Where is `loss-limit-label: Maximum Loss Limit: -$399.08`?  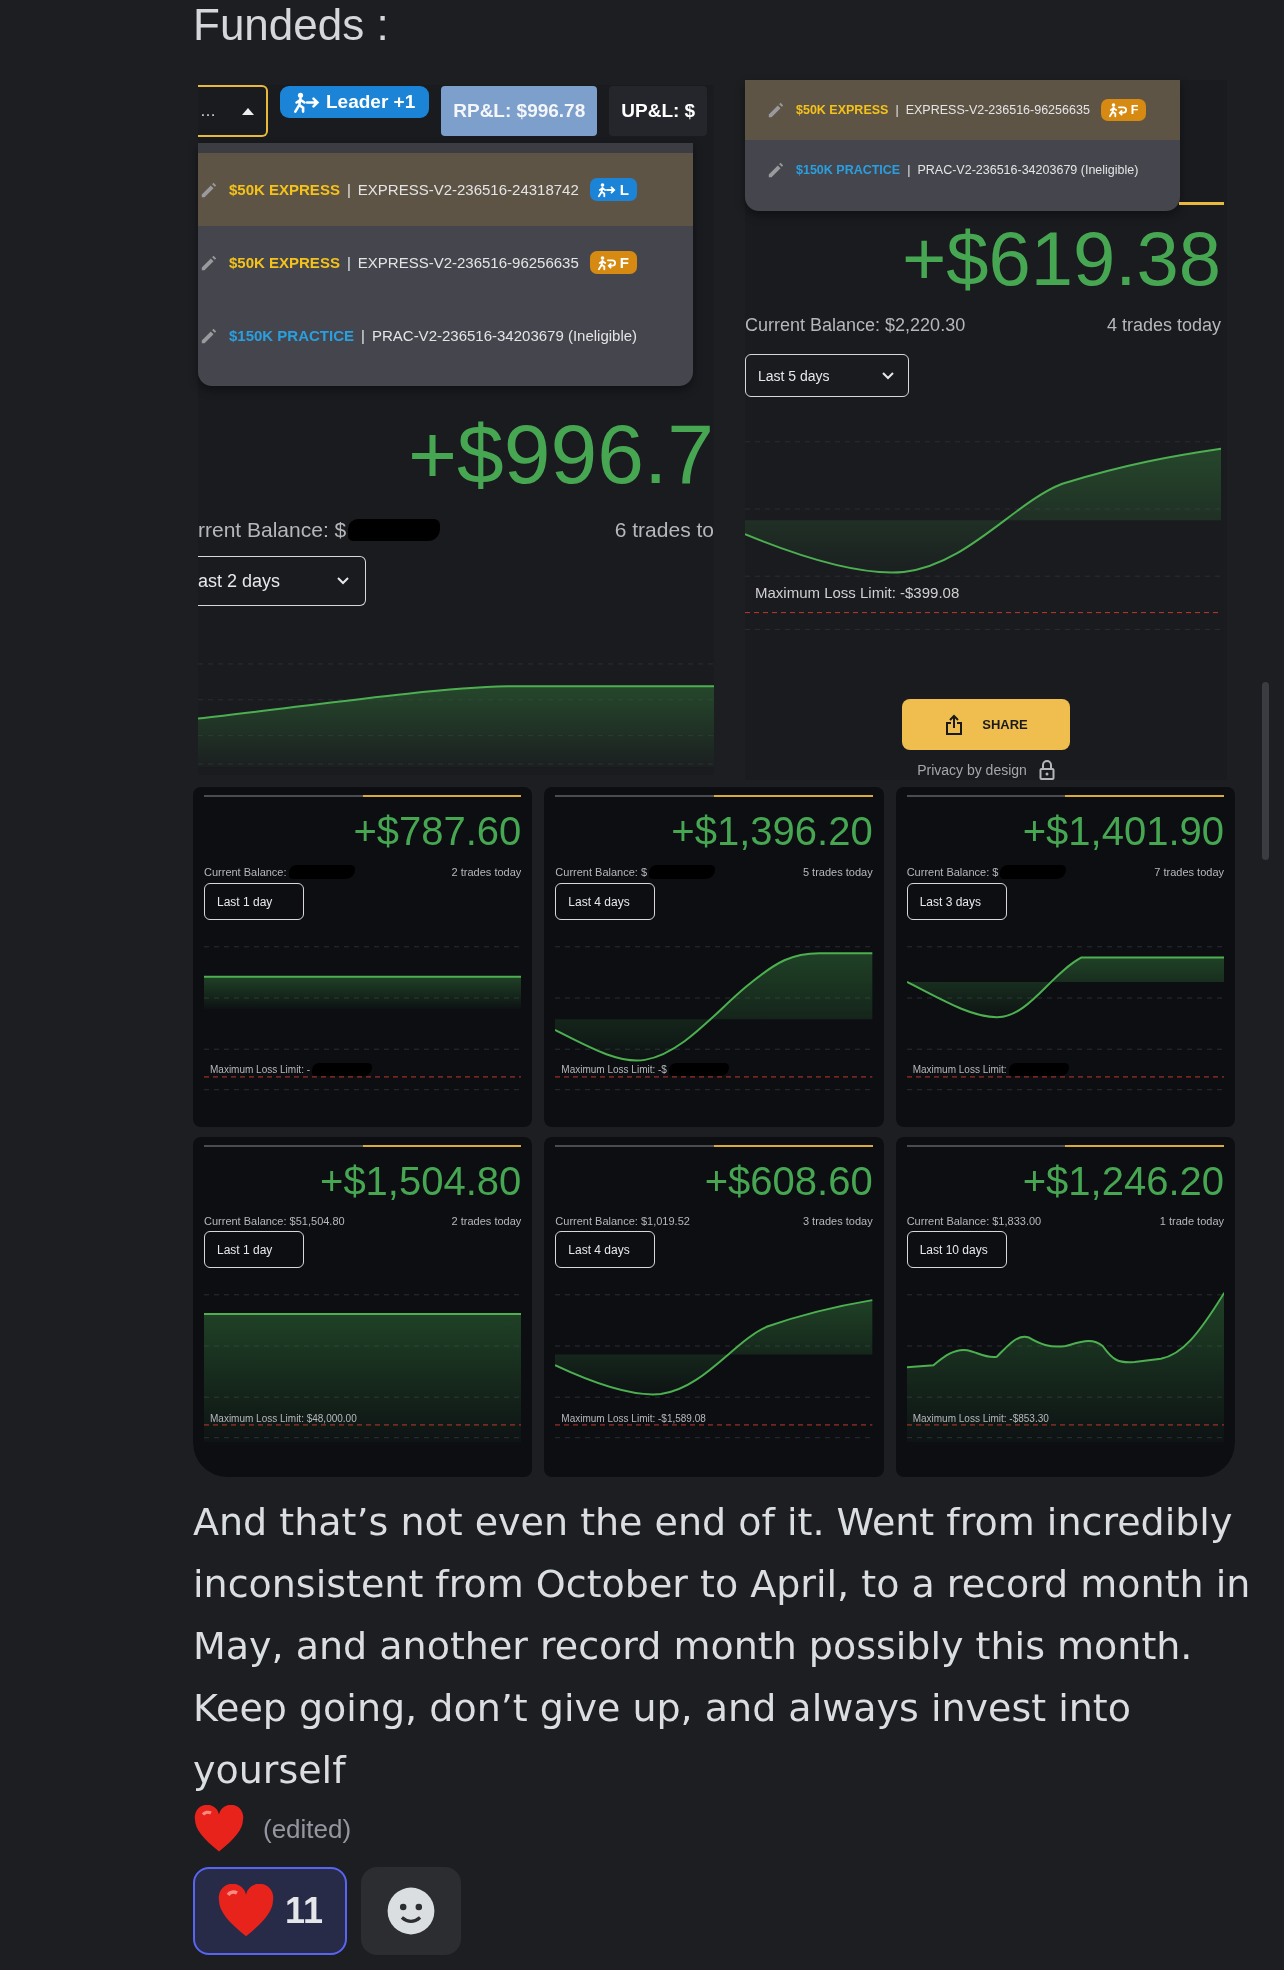 loss-limit-label: Maximum Loss Limit: -$399.08 is located at coordinates (857, 593).